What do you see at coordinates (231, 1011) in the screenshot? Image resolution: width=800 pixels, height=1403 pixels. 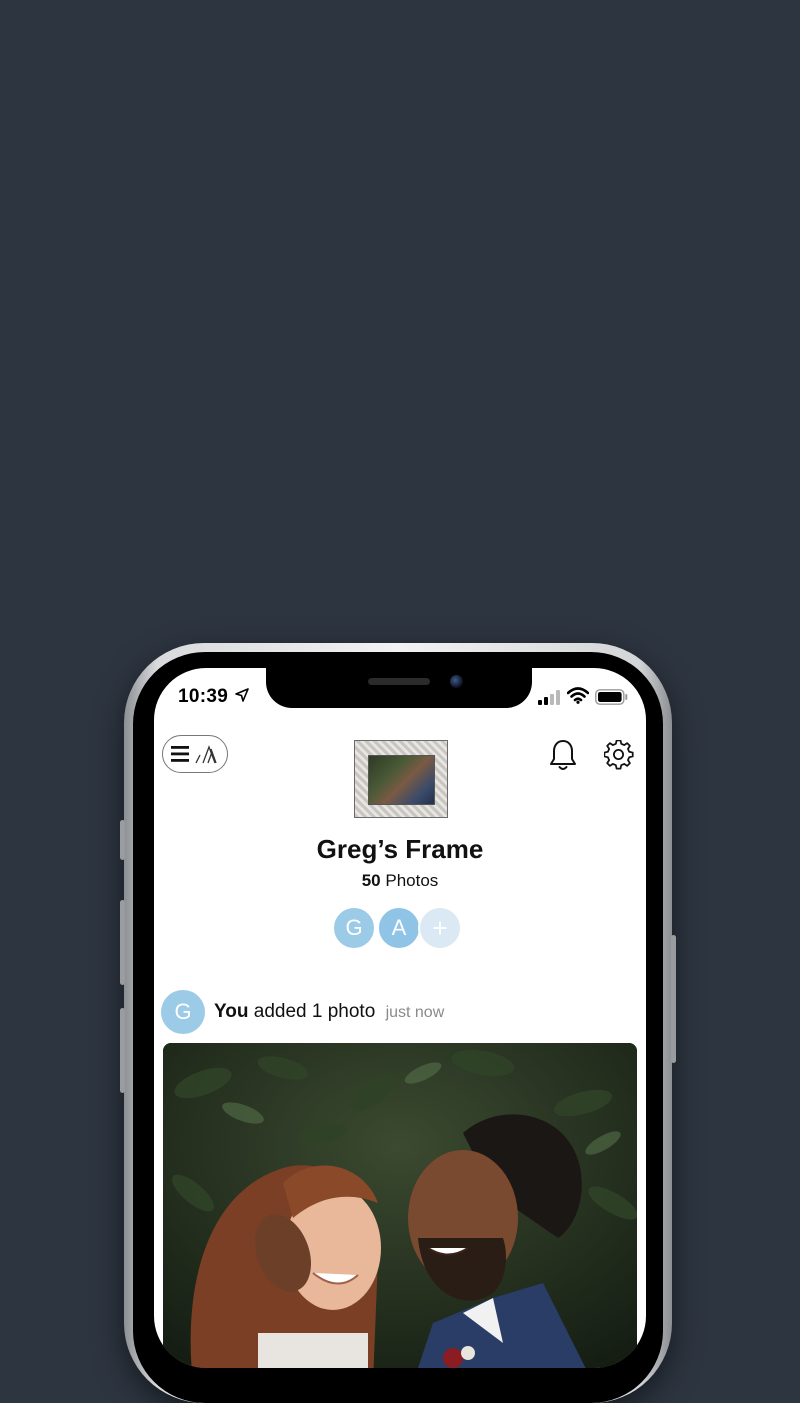 I see `feed-actor: You` at bounding box center [231, 1011].